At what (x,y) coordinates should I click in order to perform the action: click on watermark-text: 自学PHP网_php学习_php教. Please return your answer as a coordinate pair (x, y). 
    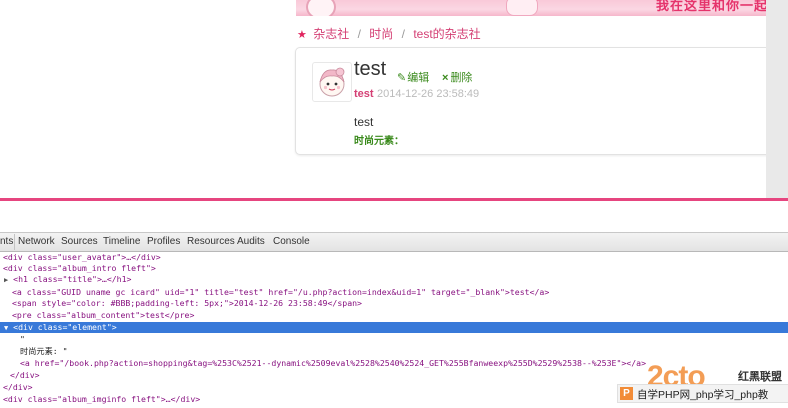
    Looking at the image, I should click on (703, 395).